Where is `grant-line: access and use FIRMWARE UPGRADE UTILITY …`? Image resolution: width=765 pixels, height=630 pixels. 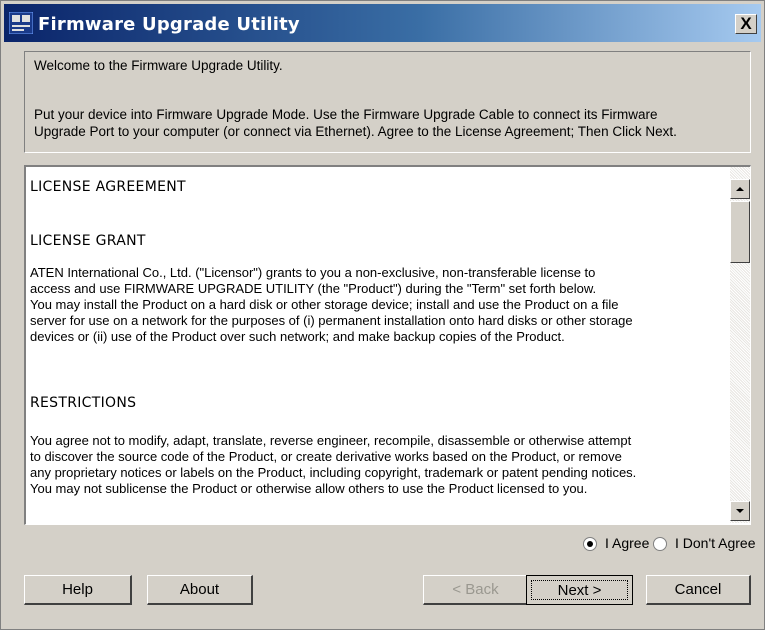
grant-line: access and use FIRMWARE UPGRADE UTILITY … is located at coordinates (313, 288).